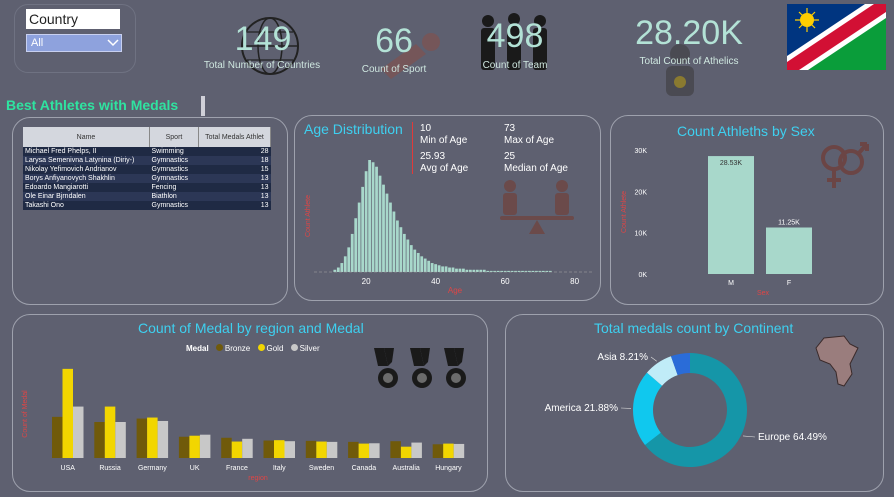  I want to click on age-y-axis-title: Count Athlete, so click(308, 216).